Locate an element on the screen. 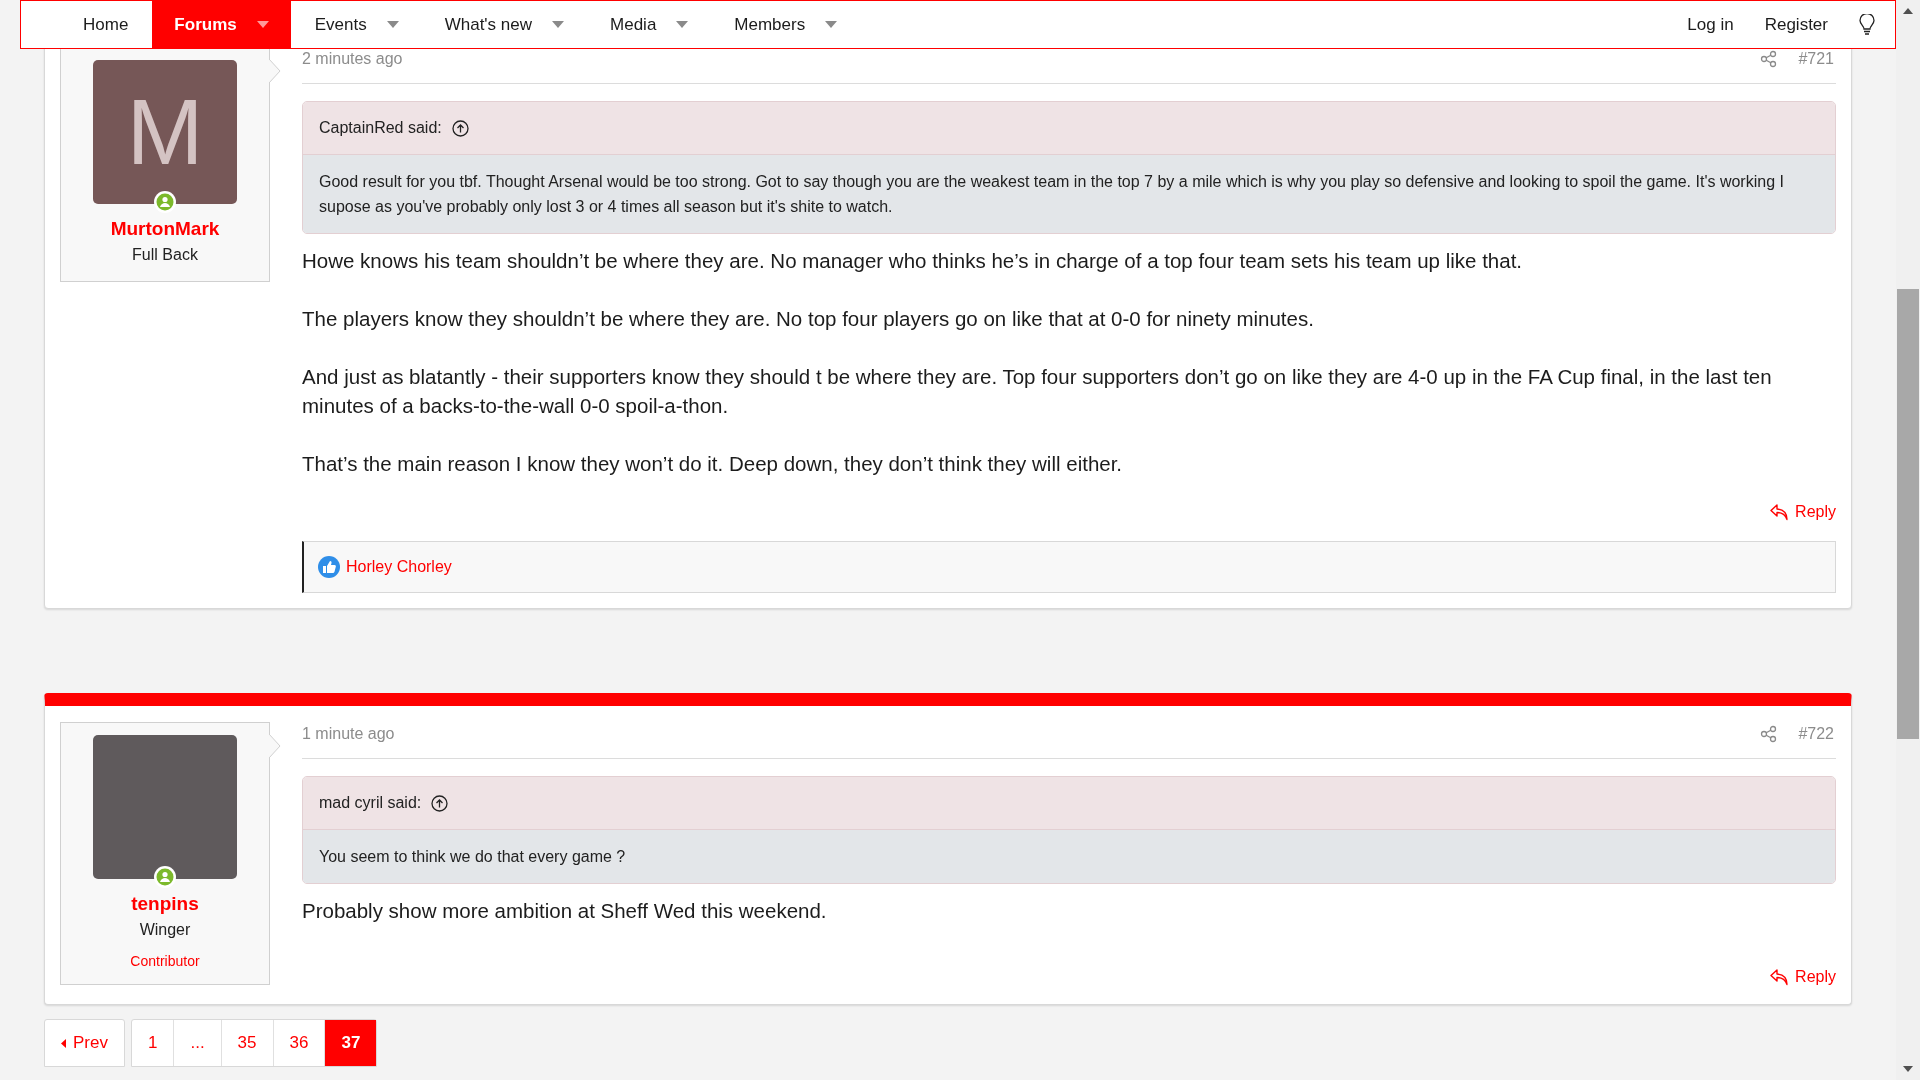 The image size is (1920, 1080). thumbs-up-icon is located at coordinates (329, 567).